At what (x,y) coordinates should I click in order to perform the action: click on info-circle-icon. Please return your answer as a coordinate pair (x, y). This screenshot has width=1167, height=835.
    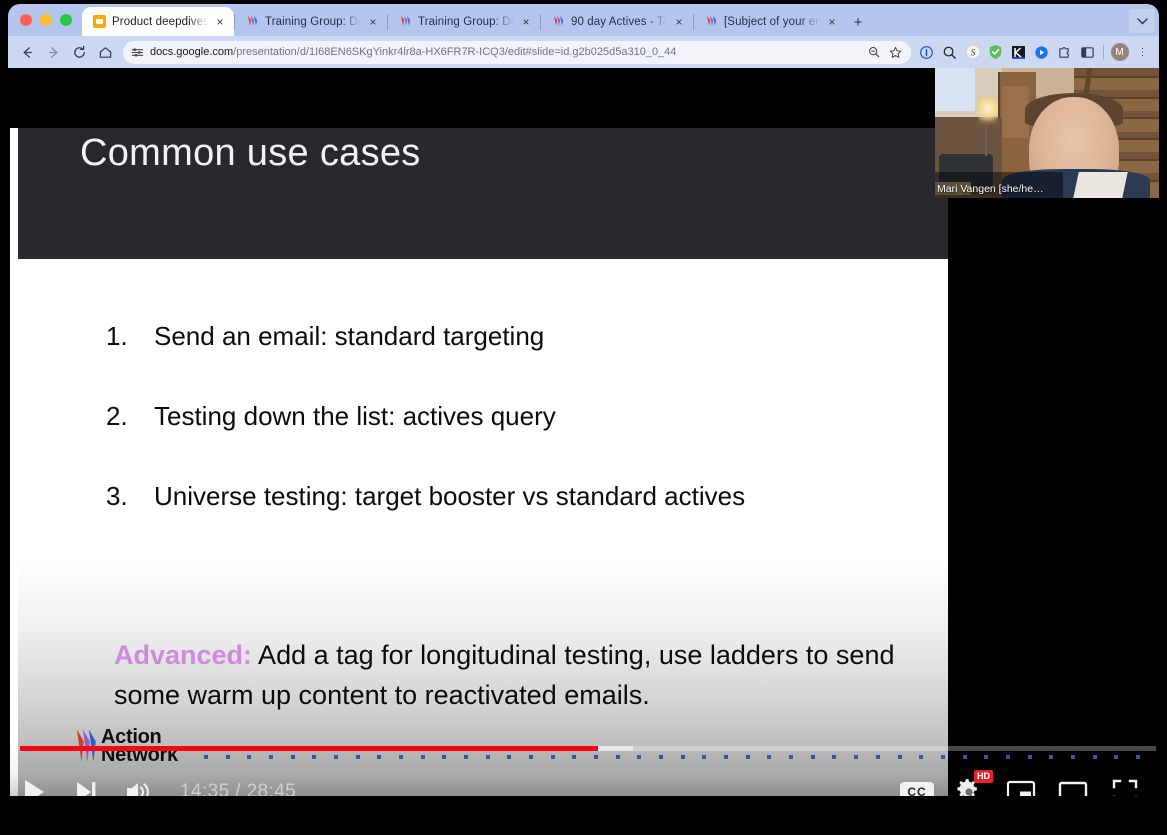
    Looking at the image, I should click on (926, 52).